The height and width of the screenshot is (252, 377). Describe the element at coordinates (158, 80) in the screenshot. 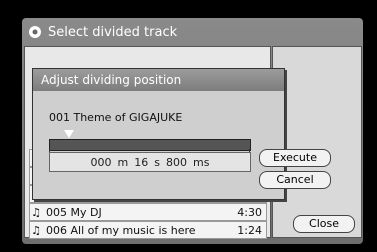

I see `dialog-title: Adjust dividing position` at that location.